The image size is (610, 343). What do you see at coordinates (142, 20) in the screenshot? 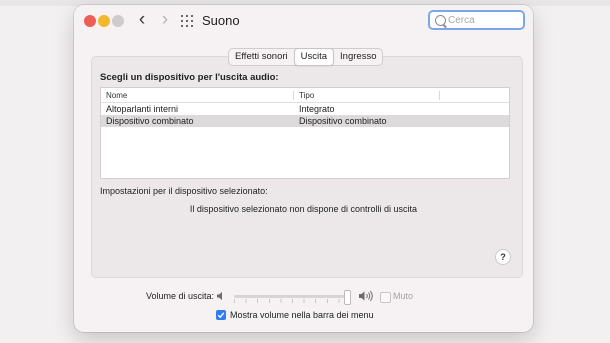
I see `chevron-left-icon: ‹` at bounding box center [142, 20].